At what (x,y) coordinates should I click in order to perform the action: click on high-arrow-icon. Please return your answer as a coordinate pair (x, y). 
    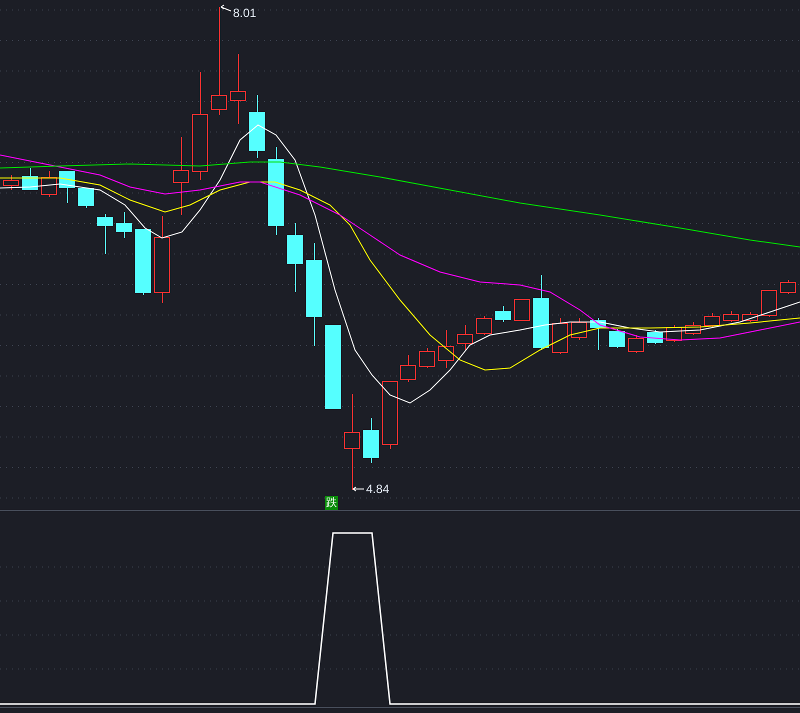
    Looking at the image, I should click on (226, 8).